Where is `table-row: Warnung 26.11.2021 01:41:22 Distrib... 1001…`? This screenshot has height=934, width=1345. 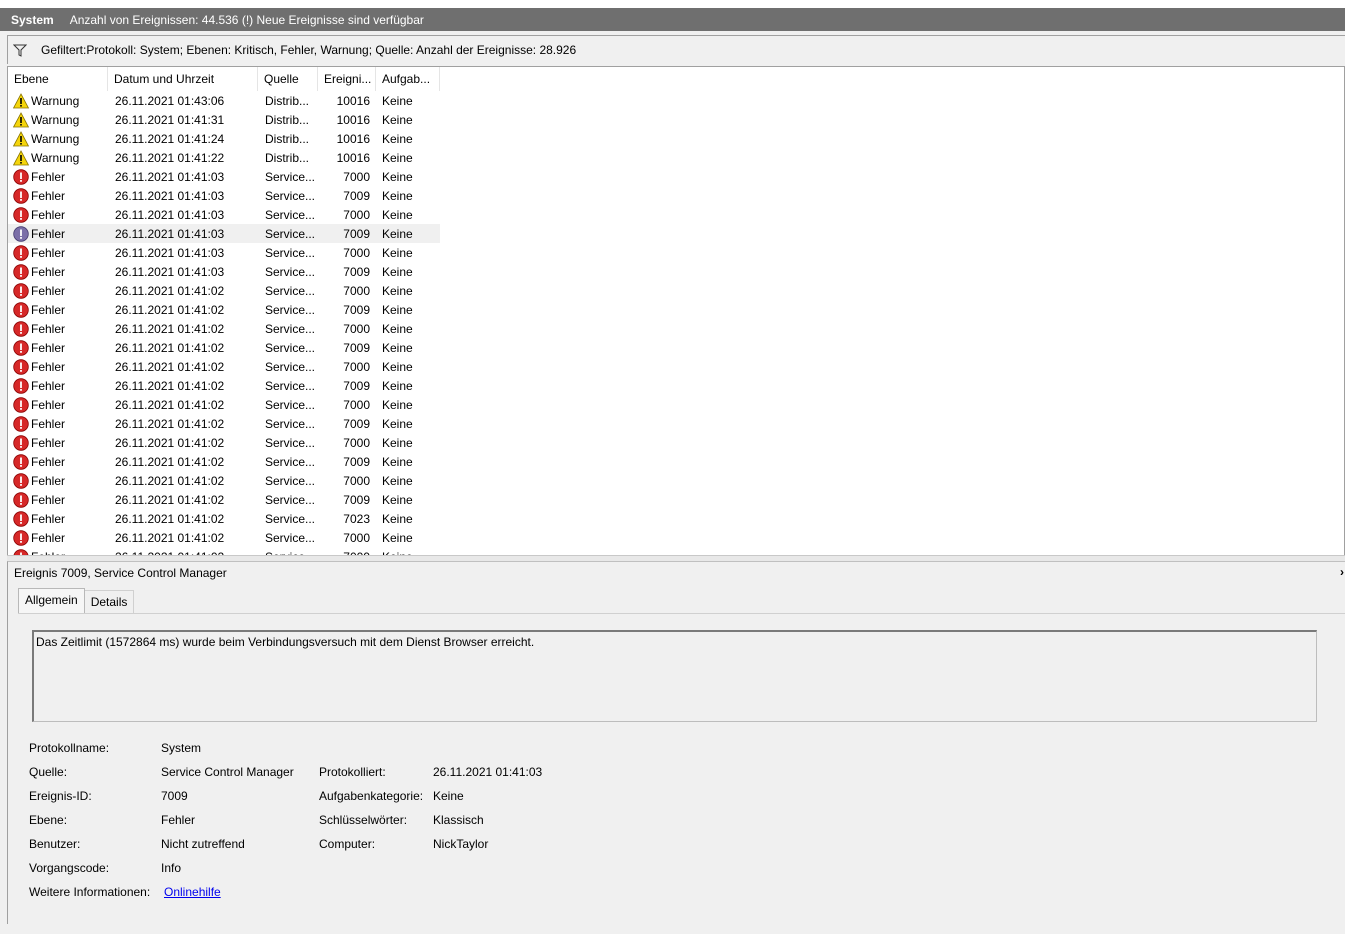
table-row: Warnung 26.11.2021 01:41:22 Distrib... 1001… is located at coordinates (224, 157).